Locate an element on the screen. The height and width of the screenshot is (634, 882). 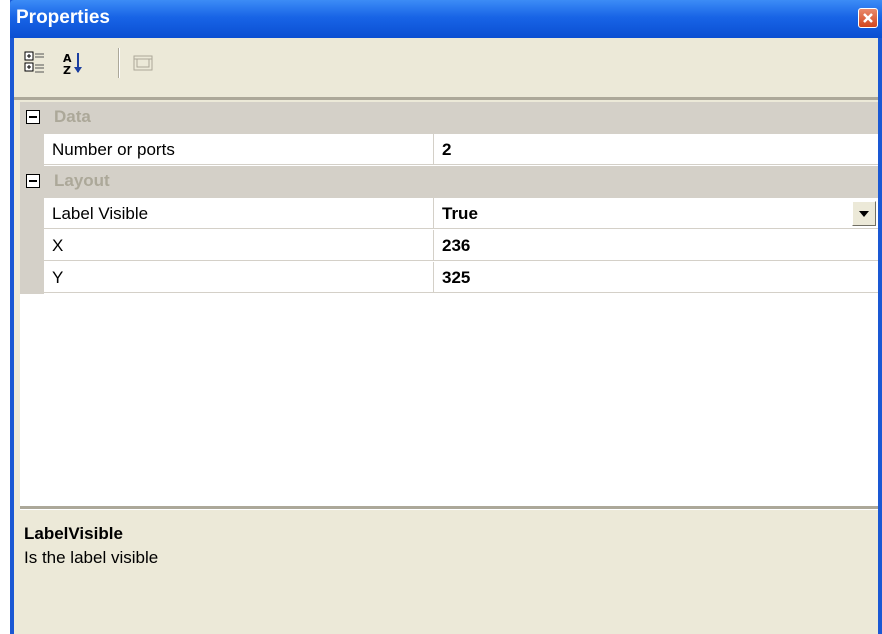
property-name: Label Visible is located at coordinates (239, 213).